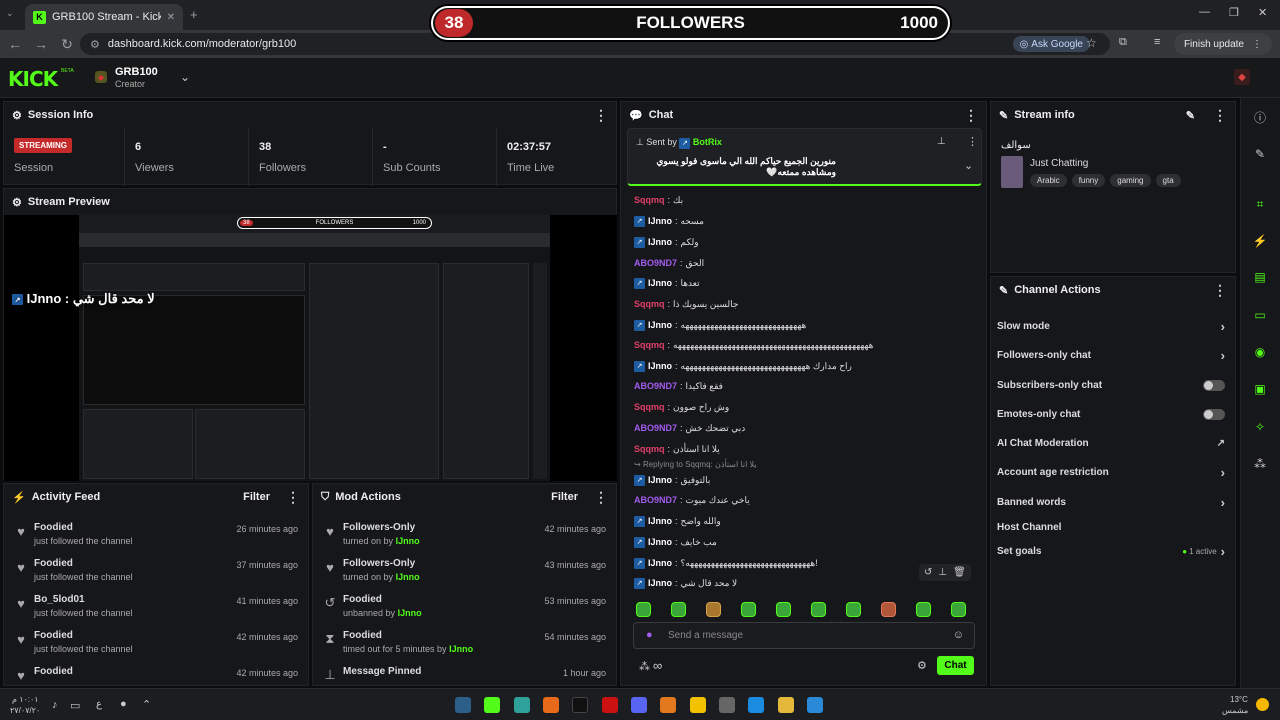 This screenshot has width=1280, height=720. Describe the element at coordinates (959, 572) in the screenshot. I see `delete-icon: 🗑` at that location.